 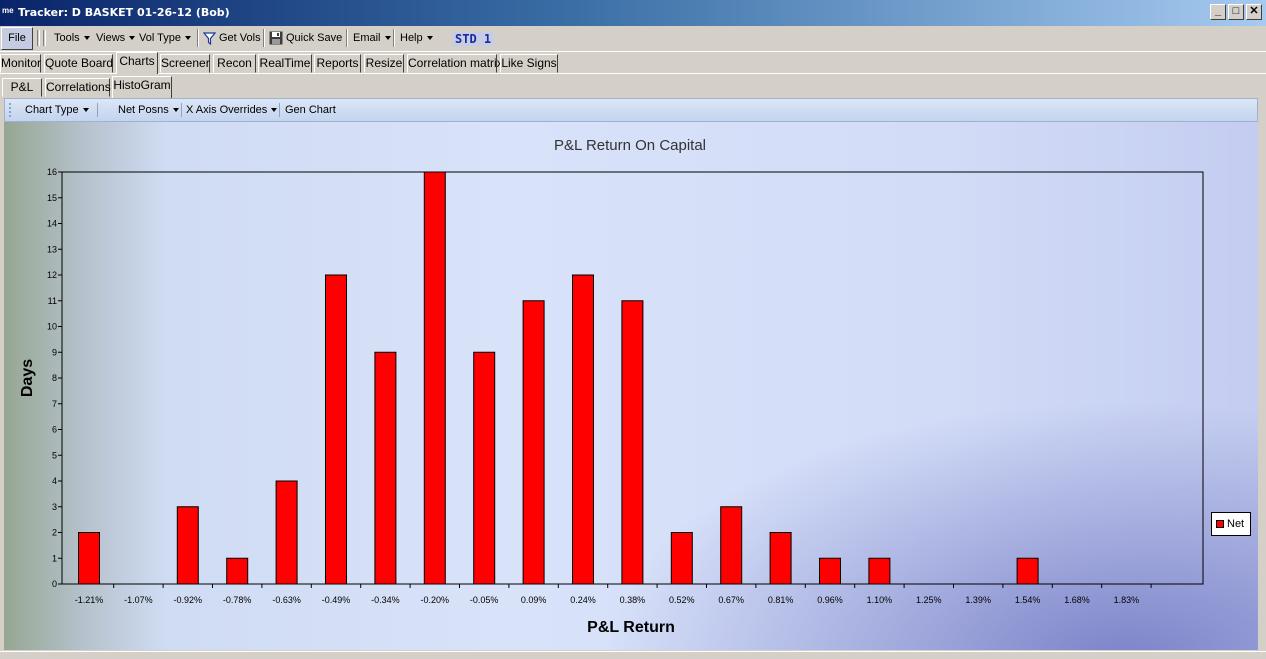 I want to click on tab-realtime: RealTime, so click(x=285, y=63).